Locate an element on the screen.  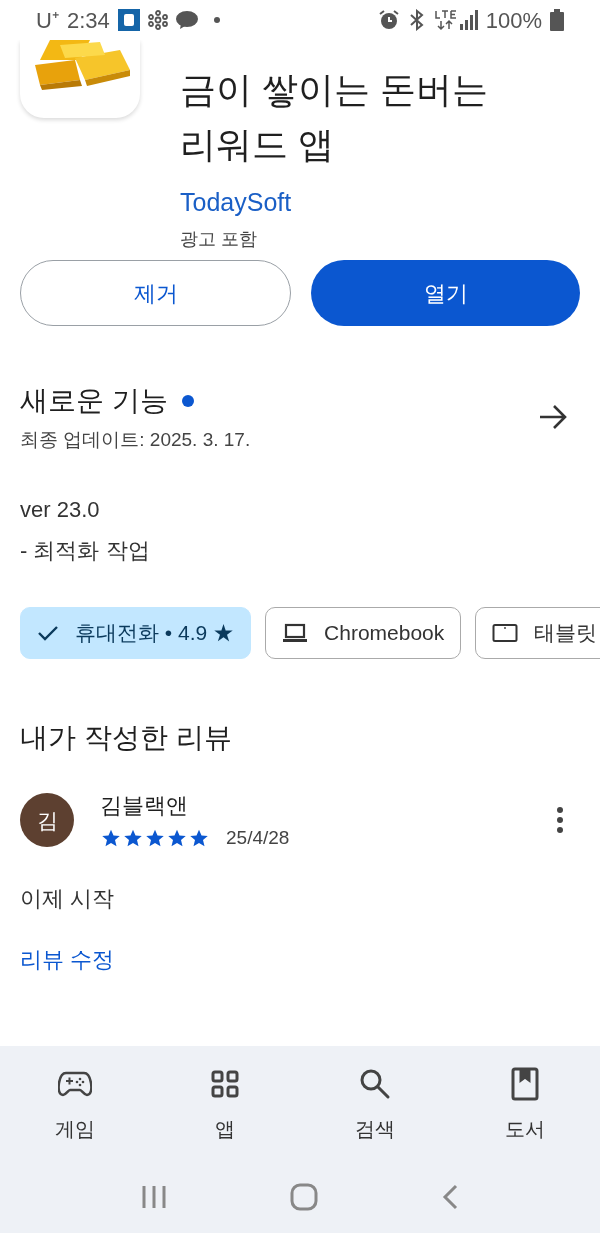
open-button: 열기 is located at coordinates (445, 293).